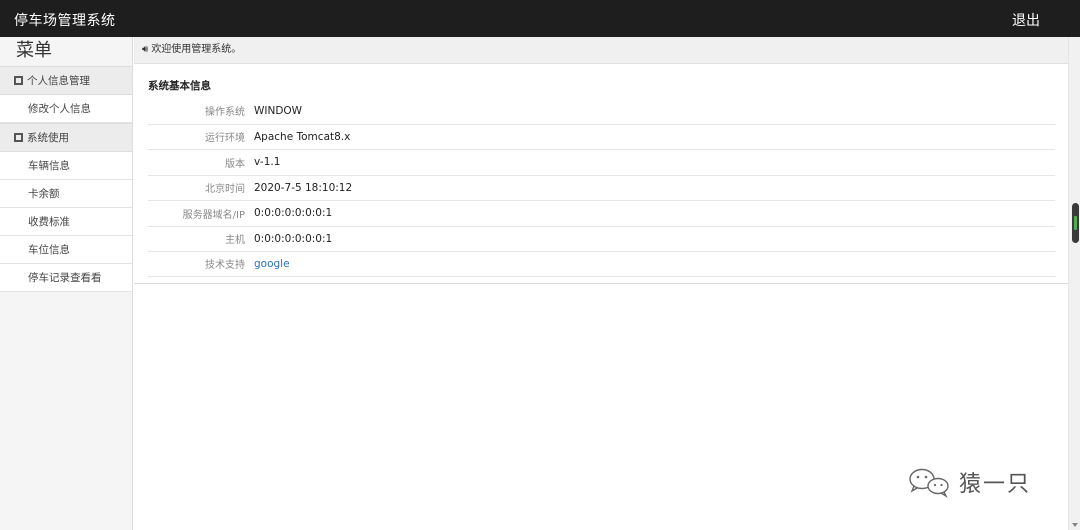 This screenshot has height=530, width=1080. What do you see at coordinates (1075, 223) in the screenshot?
I see `scrollbar-thumb` at bounding box center [1075, 223].